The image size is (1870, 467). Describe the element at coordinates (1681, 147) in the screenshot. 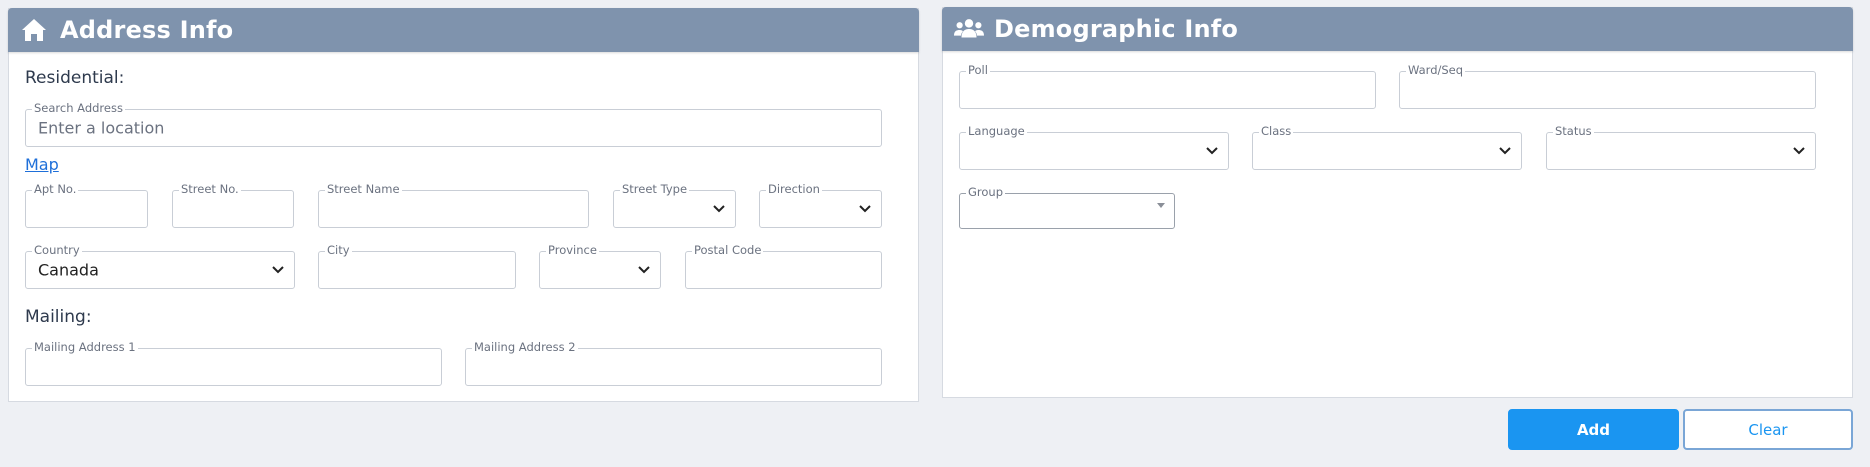

I see `status-select: Status` at that location.